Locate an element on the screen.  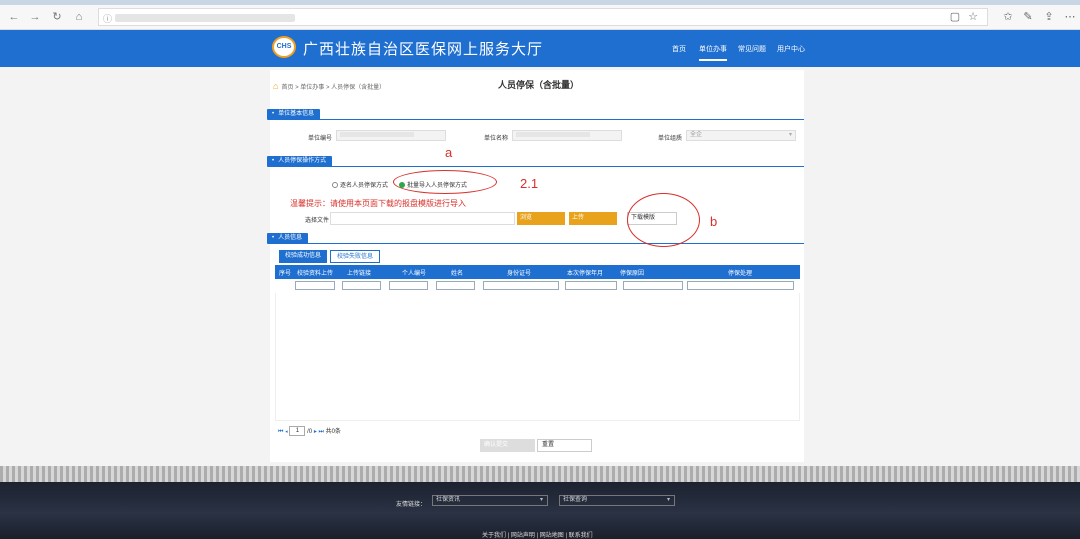
col-stop-handling: 停保处理 is located at coordinates (740, 274).